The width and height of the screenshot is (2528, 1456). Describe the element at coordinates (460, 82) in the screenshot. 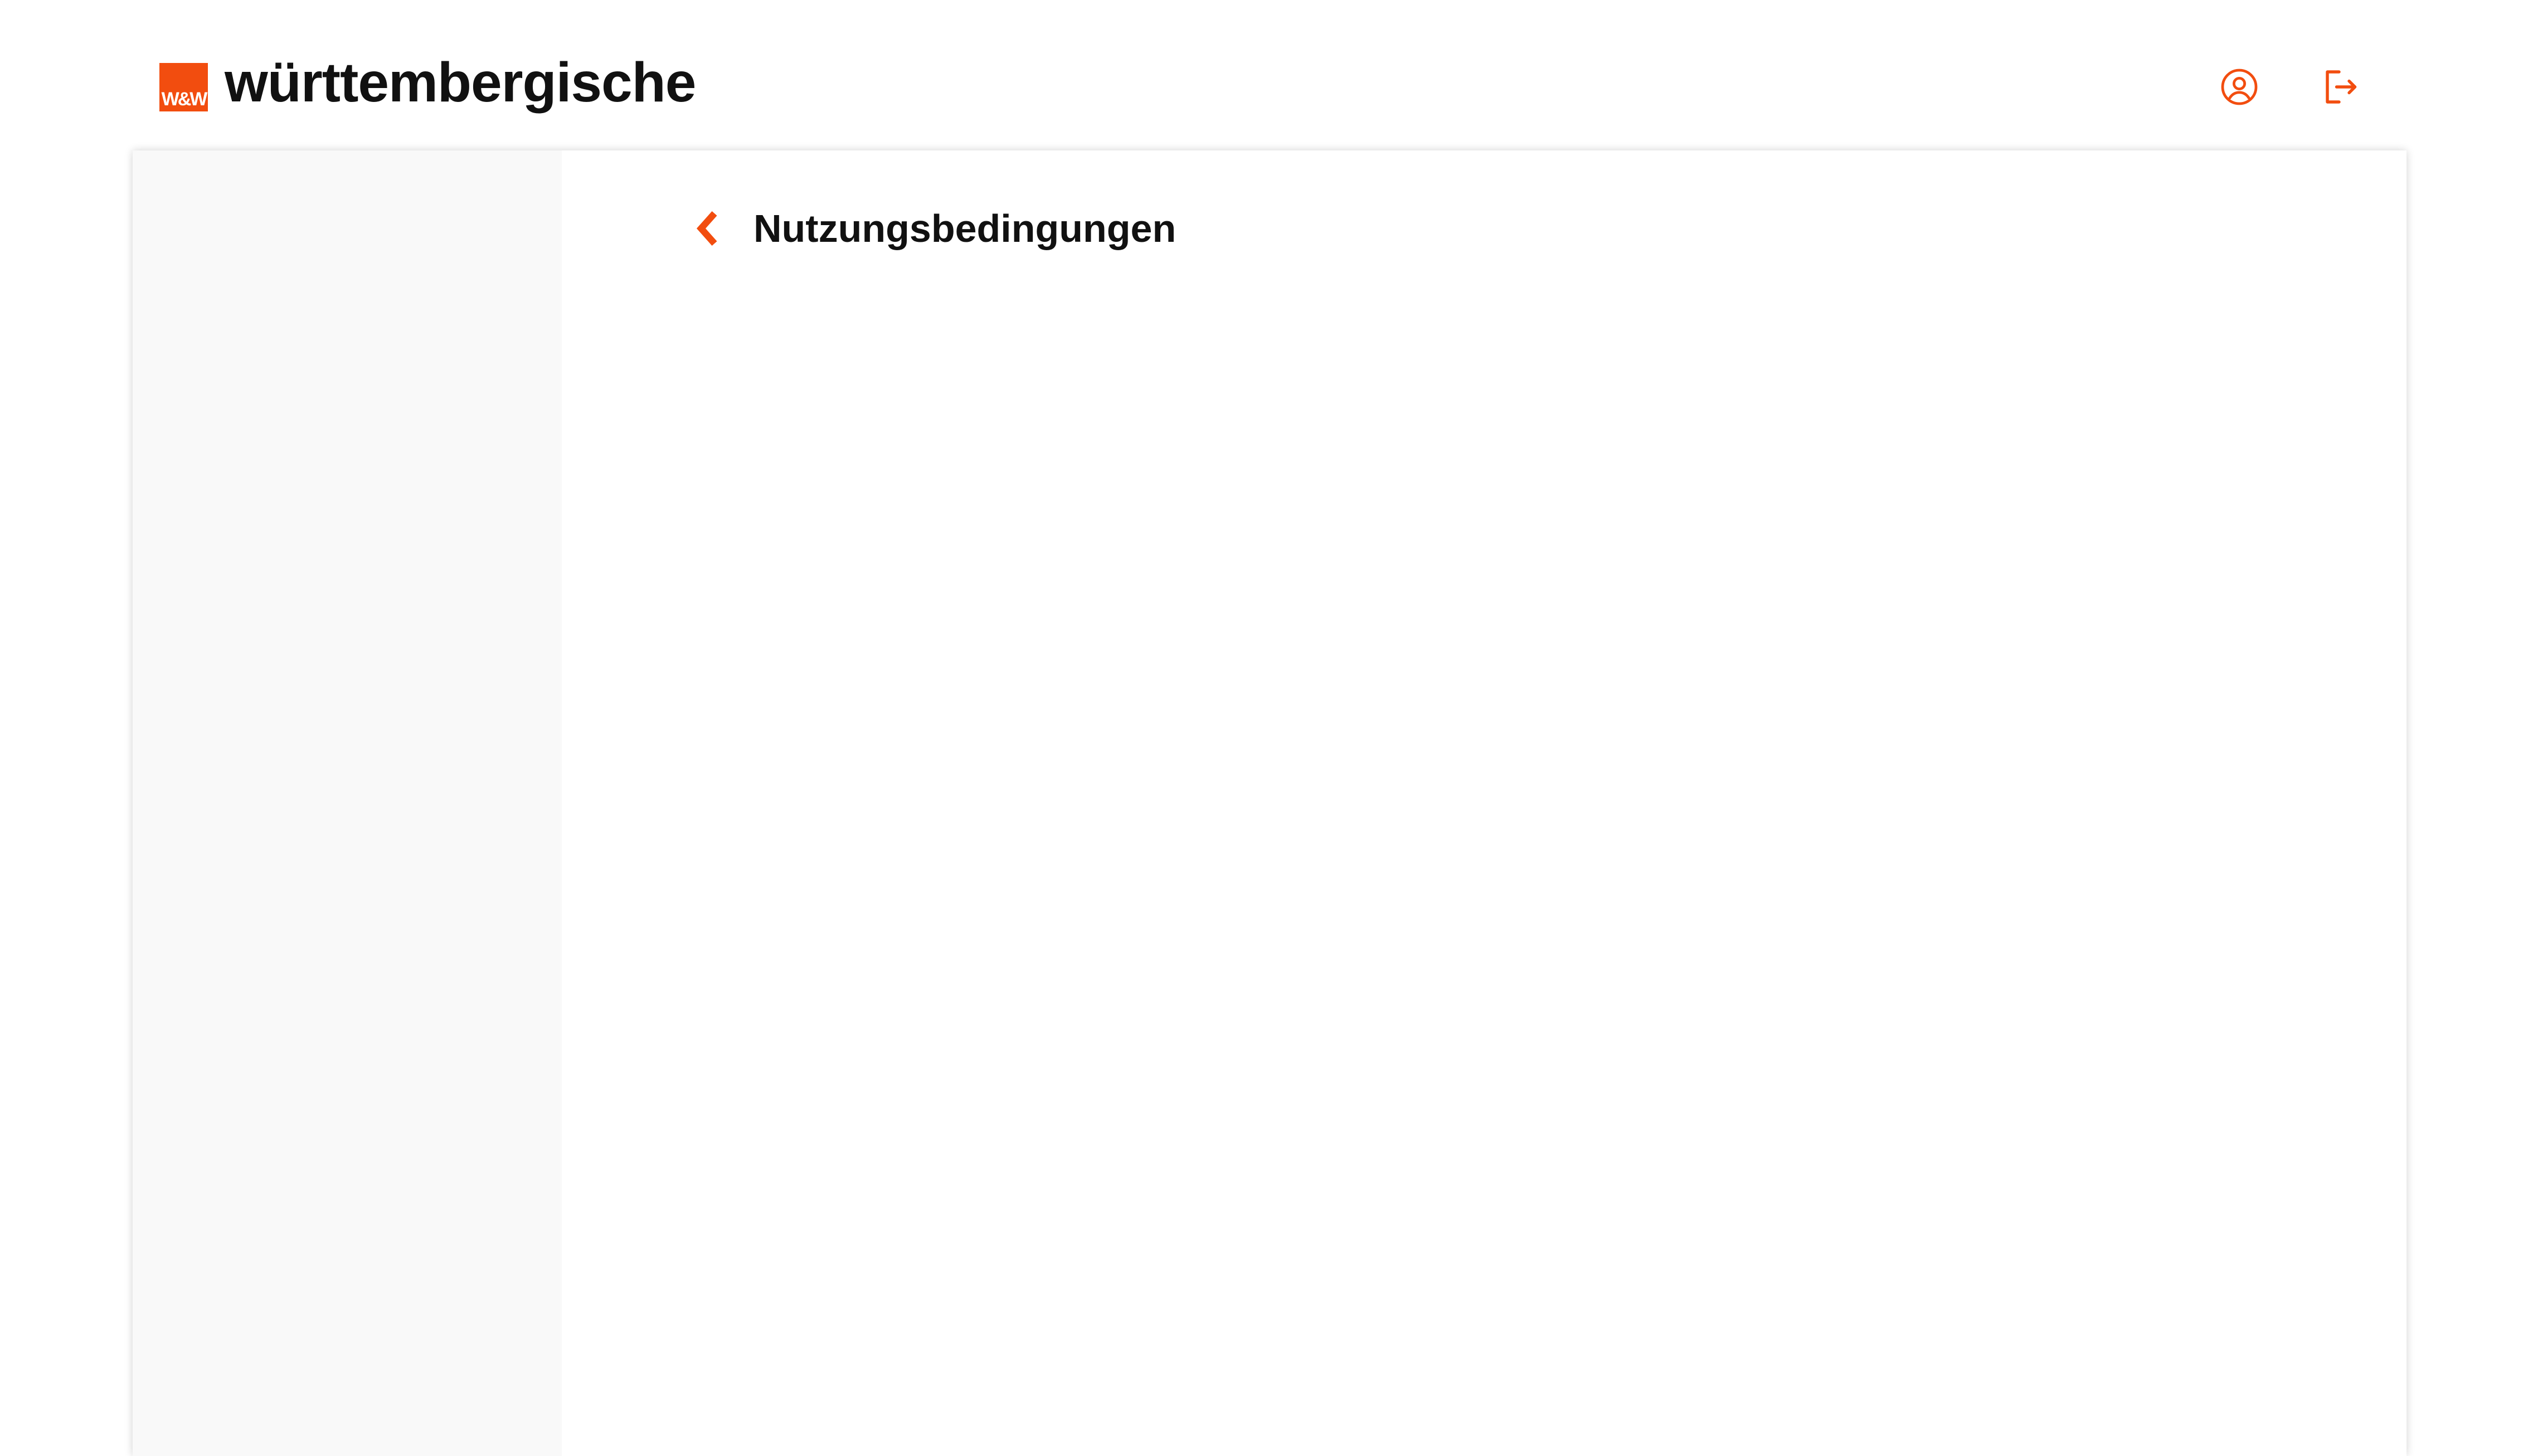

I see `brand-name: württembergische` at that location.